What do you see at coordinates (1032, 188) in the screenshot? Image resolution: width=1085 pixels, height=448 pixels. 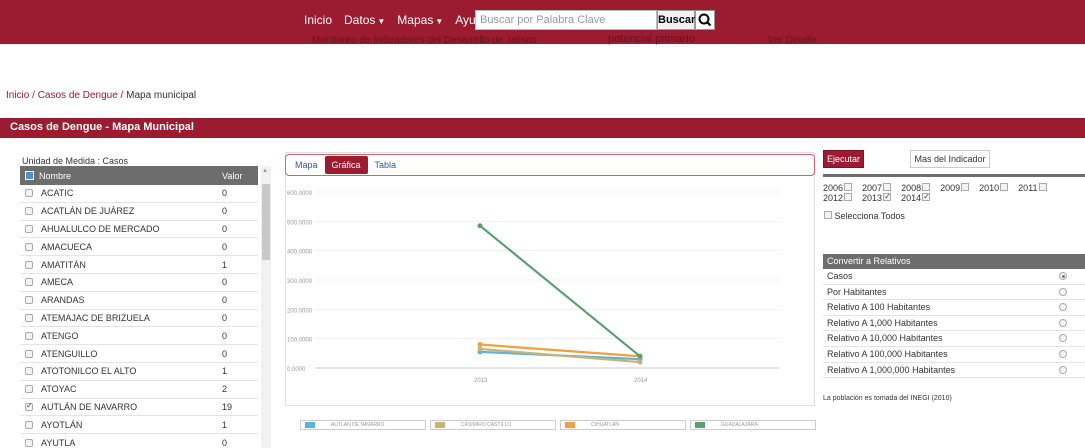 I see `year-option: 2011` at bounding box center [1032, 188].